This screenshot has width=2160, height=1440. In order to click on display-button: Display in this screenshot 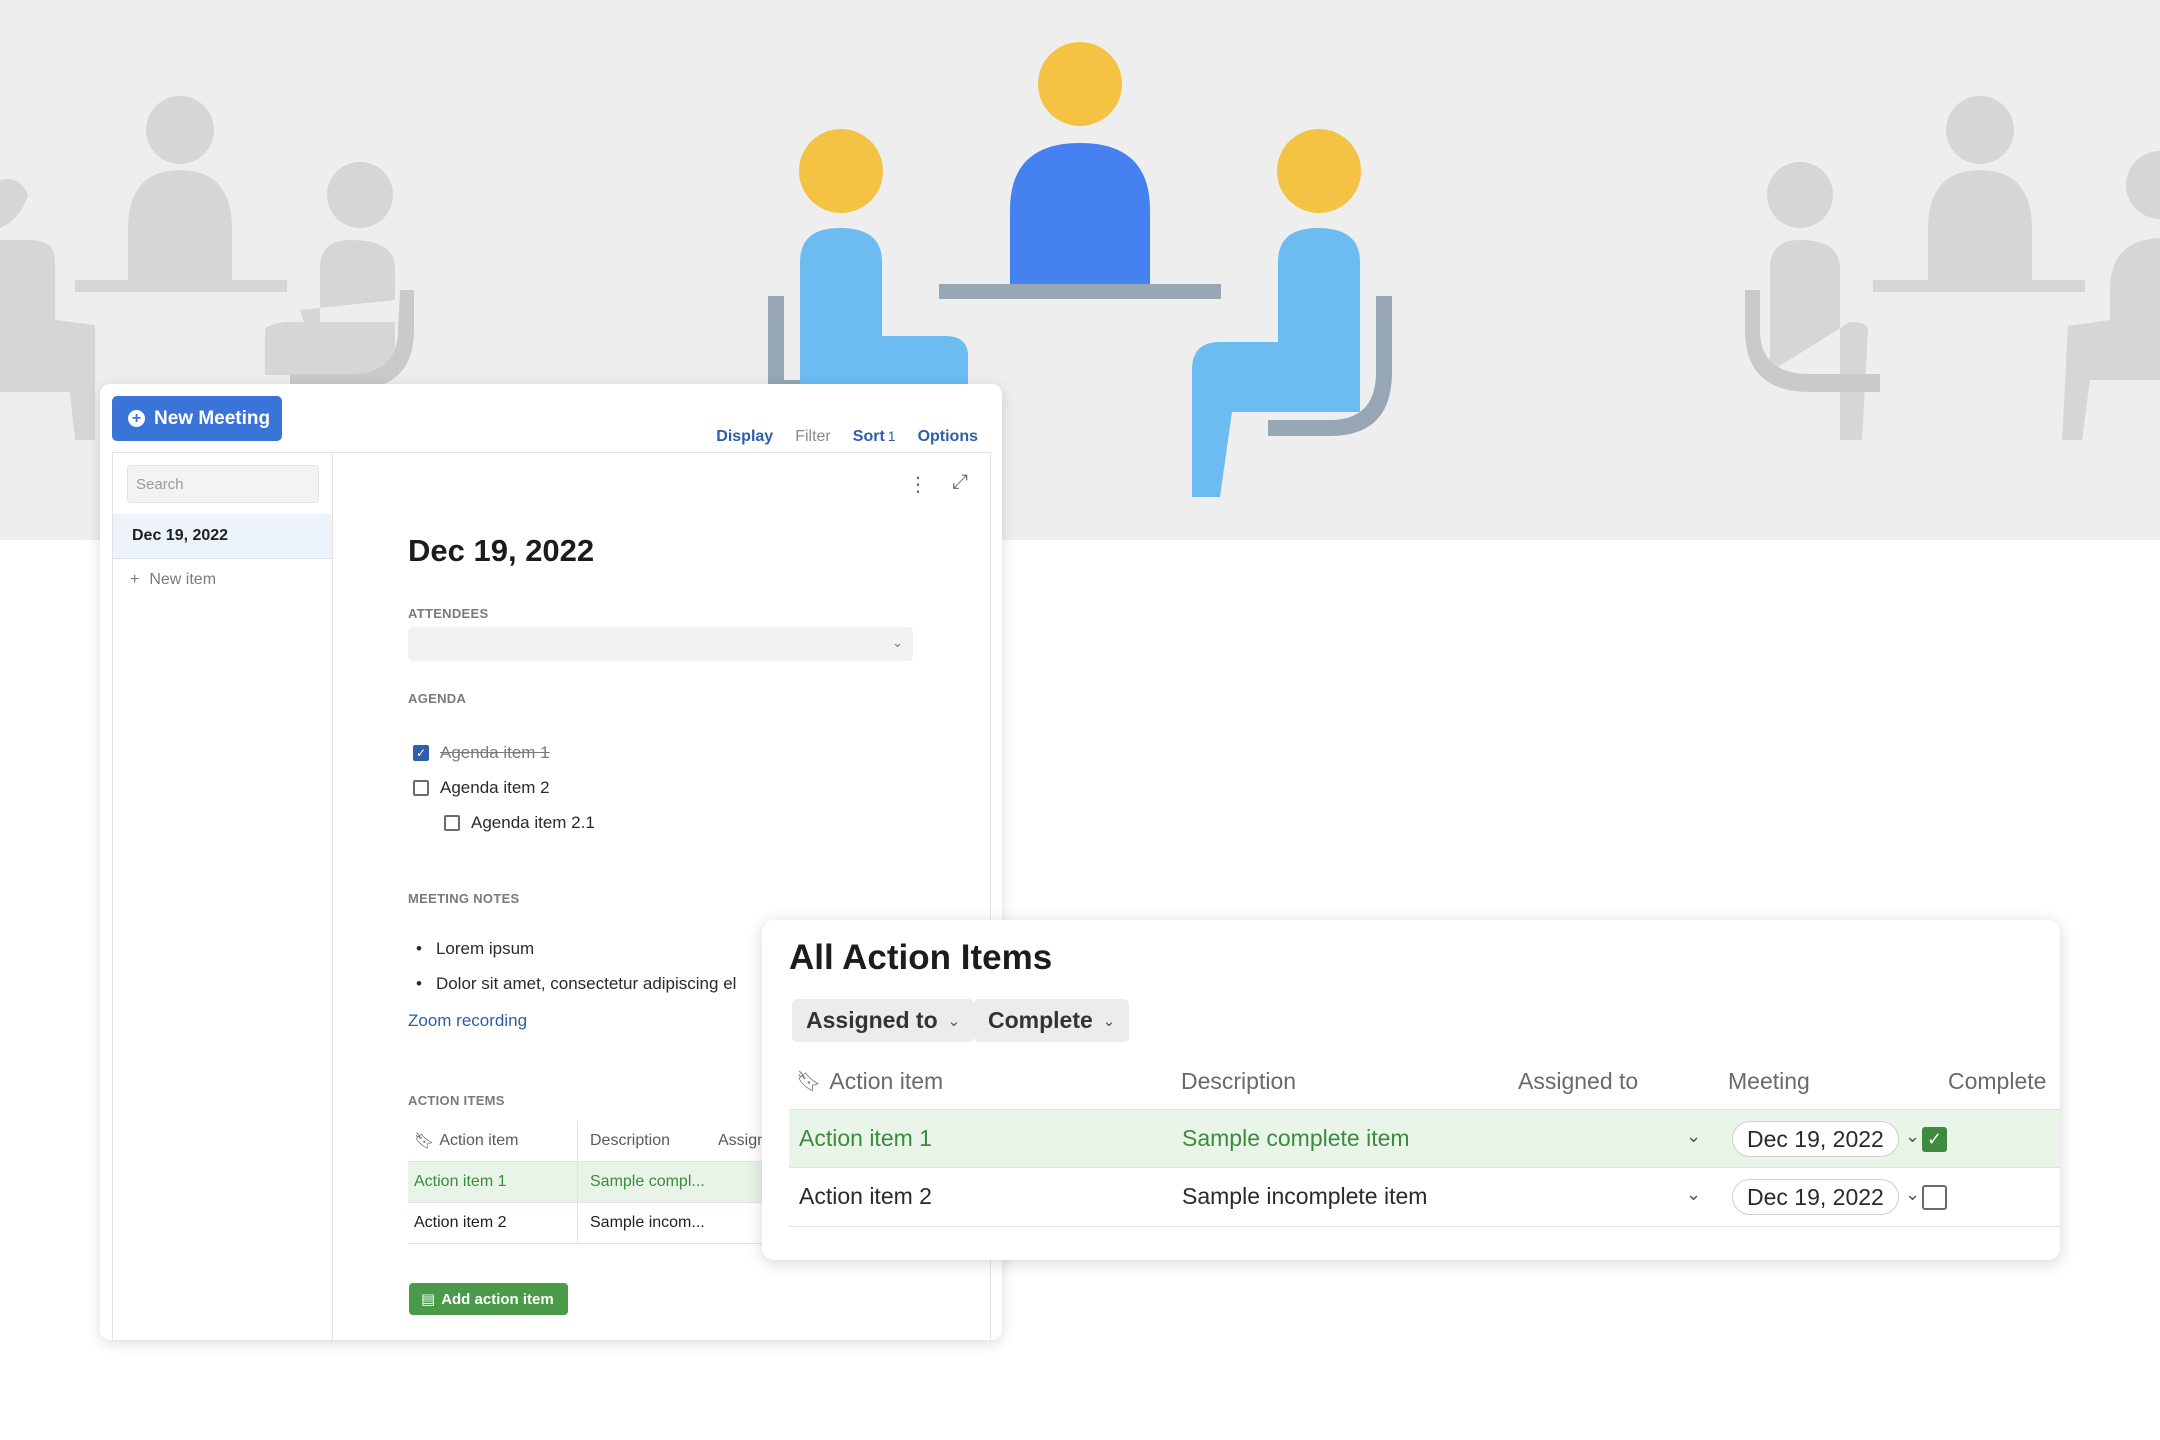, I will do `click(744, 437)`.